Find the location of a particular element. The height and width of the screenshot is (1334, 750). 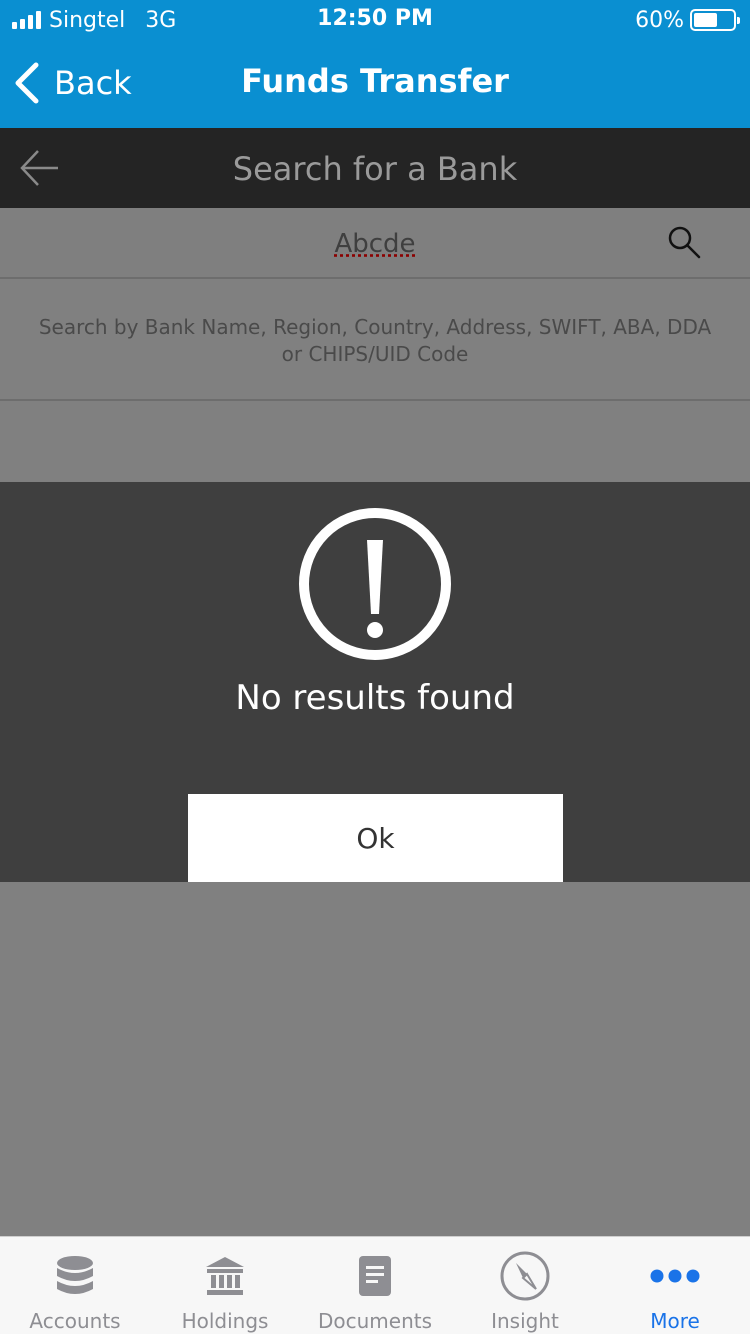

tab-more: More is located at coordinates (675, 1285).